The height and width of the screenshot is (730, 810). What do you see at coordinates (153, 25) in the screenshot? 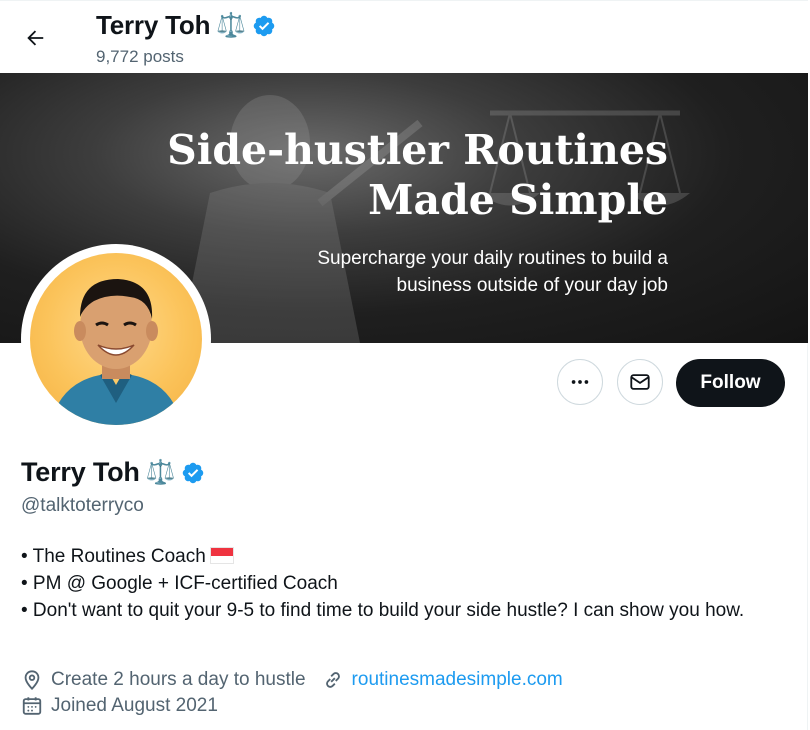
I see `header-name: Terry Toh` at bounding box center [153, 25].